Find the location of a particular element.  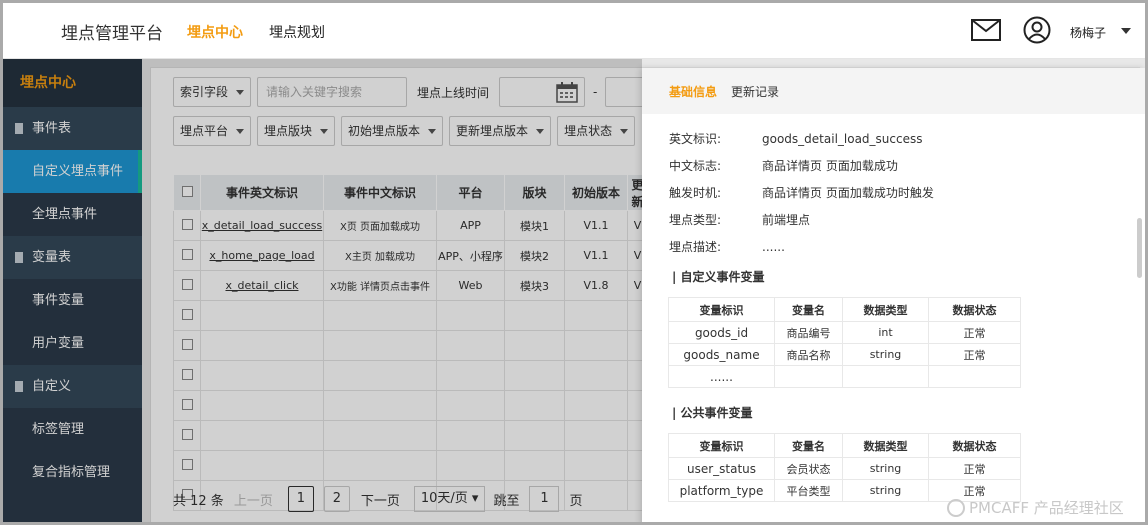

var-cell: user_status is located at coordinates (721, 468).